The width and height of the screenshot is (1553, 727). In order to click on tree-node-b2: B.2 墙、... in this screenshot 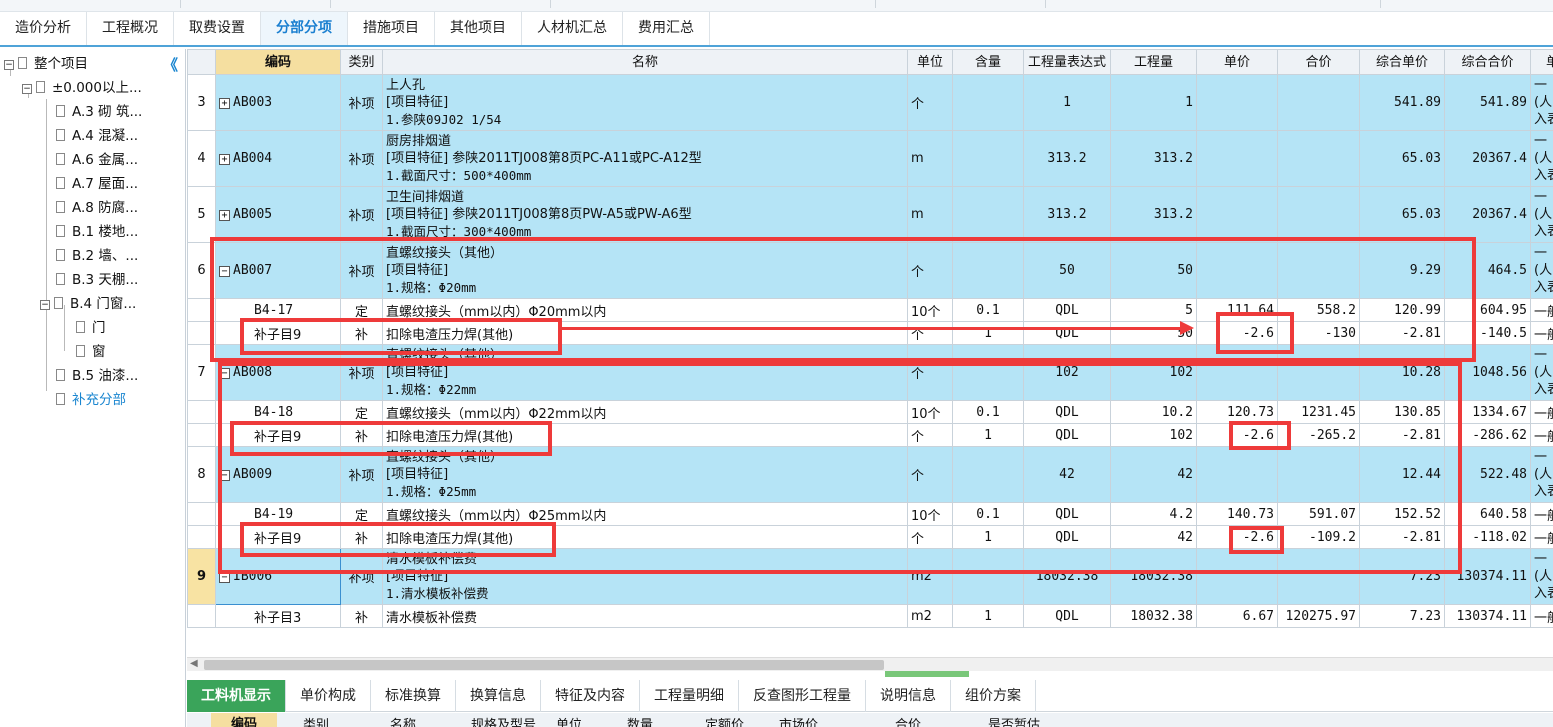, I will do `click(97, 256)`.